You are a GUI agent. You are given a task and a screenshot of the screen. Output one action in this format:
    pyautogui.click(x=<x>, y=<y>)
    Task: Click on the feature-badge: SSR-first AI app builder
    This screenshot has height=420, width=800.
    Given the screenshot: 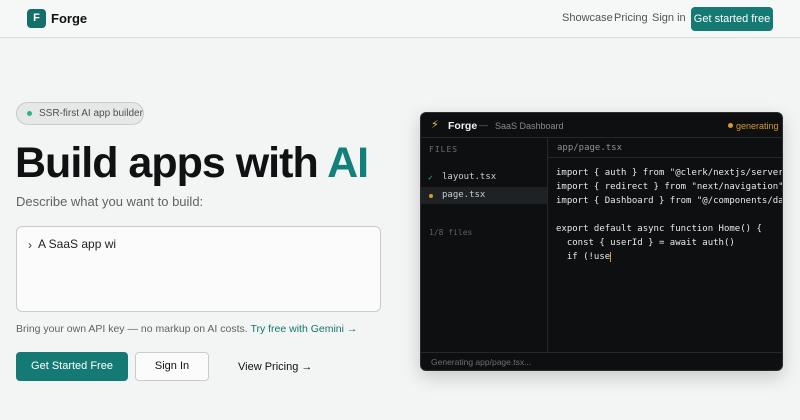 What is the action you would take?
    pyautogui.click(x=80, y=113)
    